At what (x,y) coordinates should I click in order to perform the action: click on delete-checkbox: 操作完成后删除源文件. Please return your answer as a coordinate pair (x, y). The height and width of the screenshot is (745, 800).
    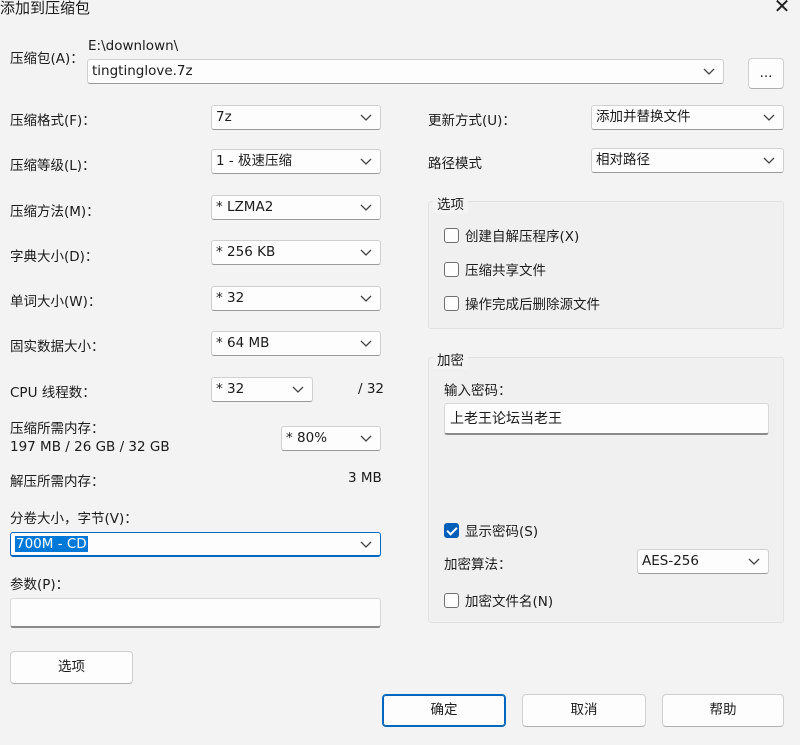
    Looking at the image, I should click on (522, 303).